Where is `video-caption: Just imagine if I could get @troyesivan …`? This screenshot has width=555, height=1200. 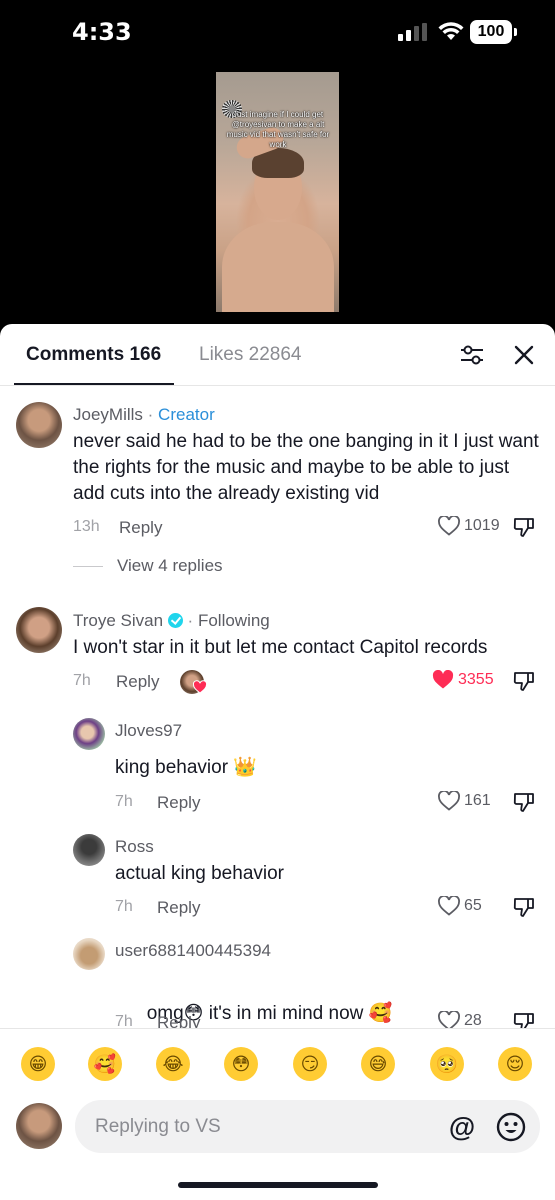 video-caption: Just imagine if I could get @troyesivan … is located at coordinates (278, 129).